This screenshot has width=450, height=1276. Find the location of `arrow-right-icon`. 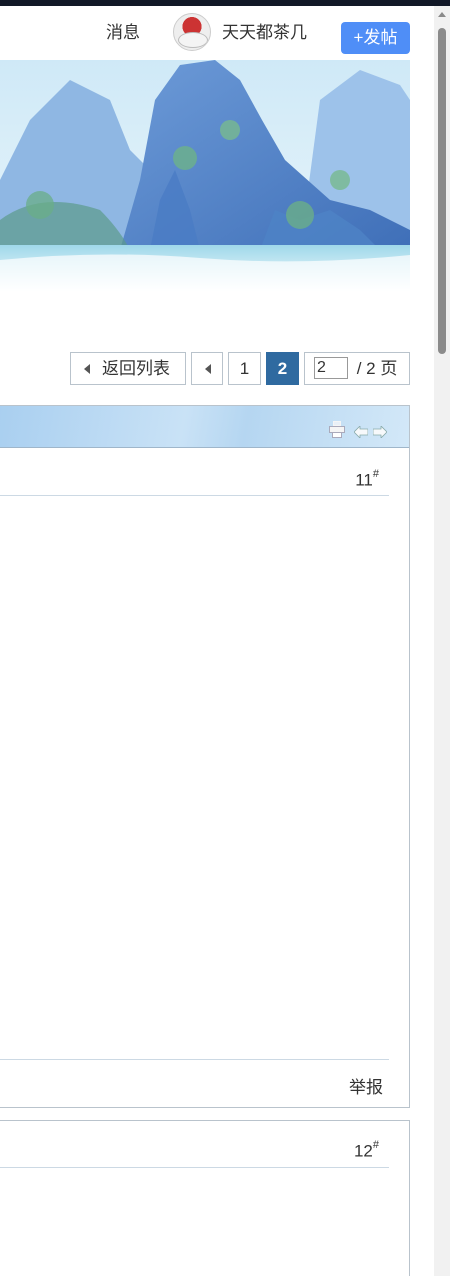

arrow-right-icon is located at coordinates (380, 432).